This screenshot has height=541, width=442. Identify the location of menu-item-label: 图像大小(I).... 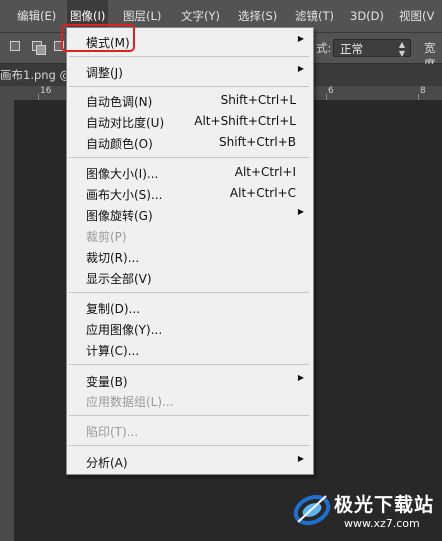
(122, 174).